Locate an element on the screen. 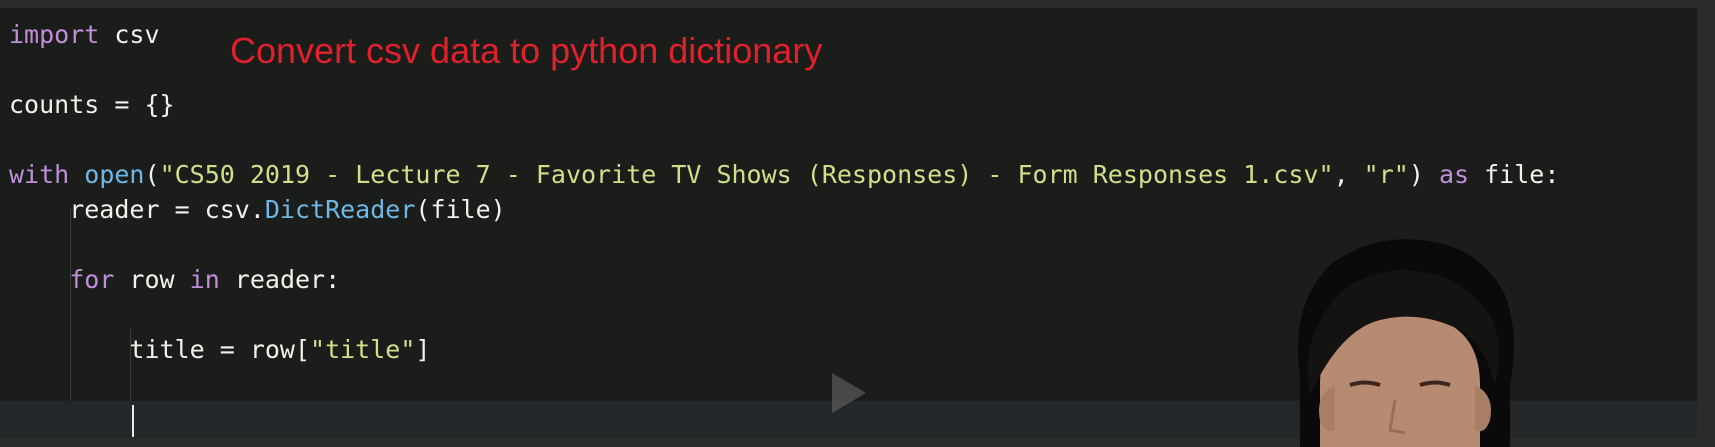  keyword: for is located at coordinates (92, 279).